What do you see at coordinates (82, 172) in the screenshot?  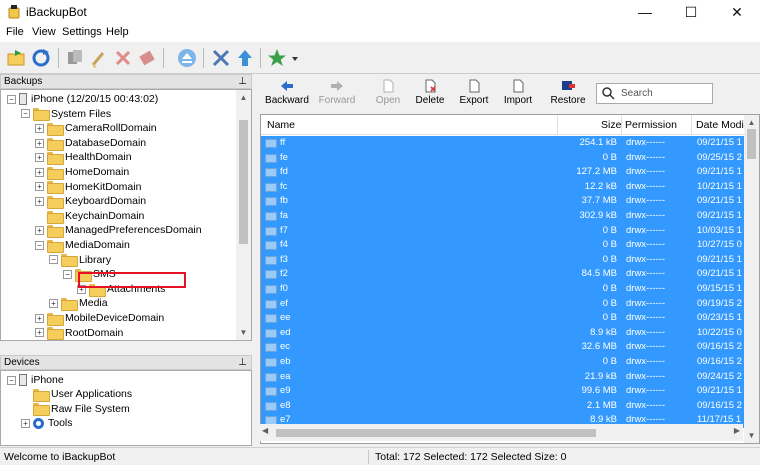 I see `tree-item: + HomeDomain` at bounding box center [82, 172].